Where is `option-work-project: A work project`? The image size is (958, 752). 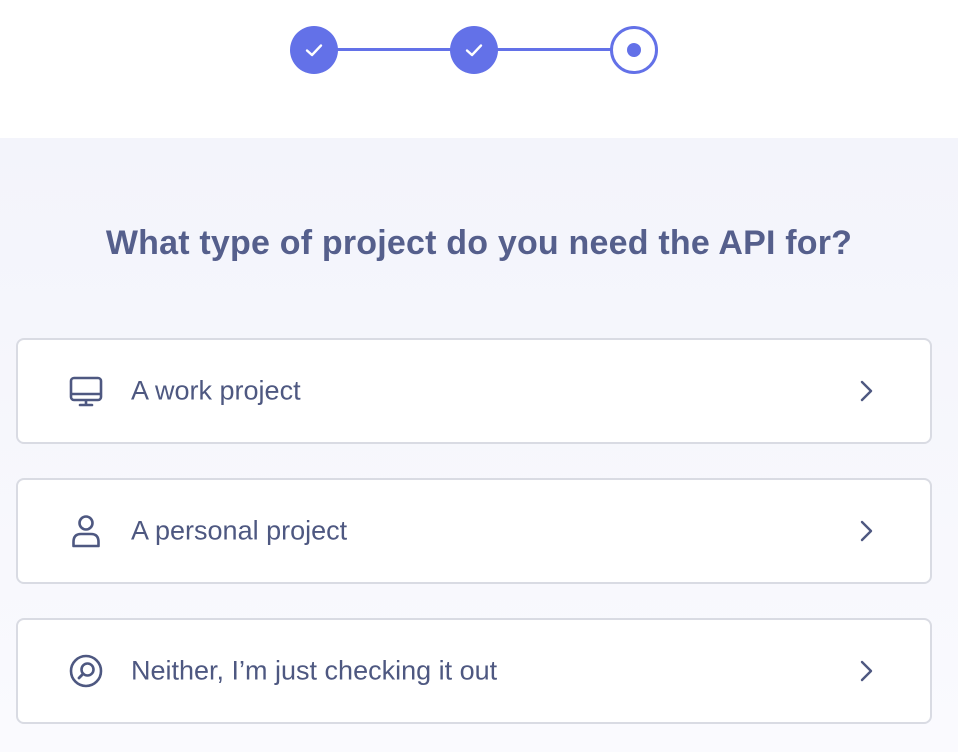 option-work-project: A work project is located at coordinates (474, 391).